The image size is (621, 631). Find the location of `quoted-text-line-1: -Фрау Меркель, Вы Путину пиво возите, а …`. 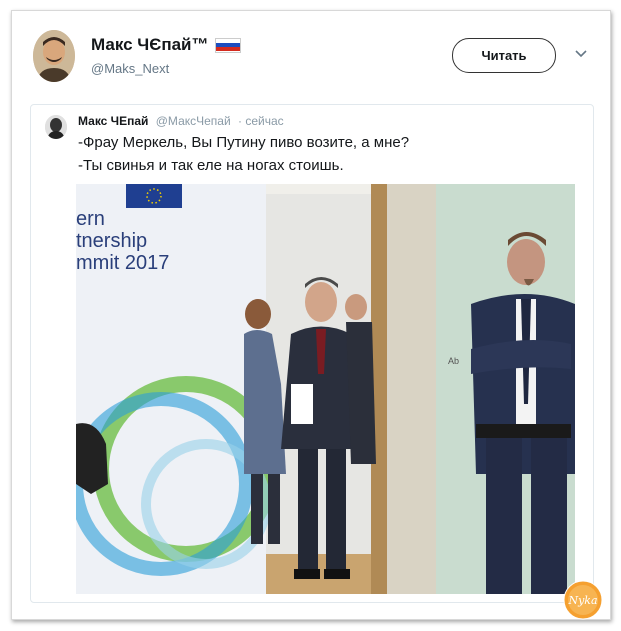

quoted-text-line-1: -Фрау Меркель, Вы Путину пиво возите, а … is located at coordinates (244, 142).